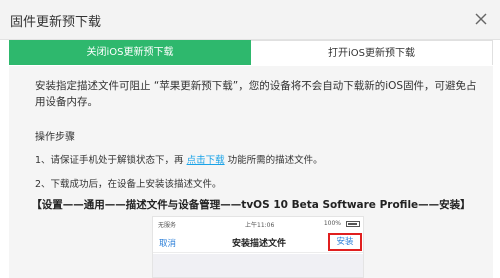 This screenshot has width=500, height=278. Describe the element at coordinates (130, 52) in the screenshot. I see `tab-disable-preload: 关闭iOS更新预下载` at that location.